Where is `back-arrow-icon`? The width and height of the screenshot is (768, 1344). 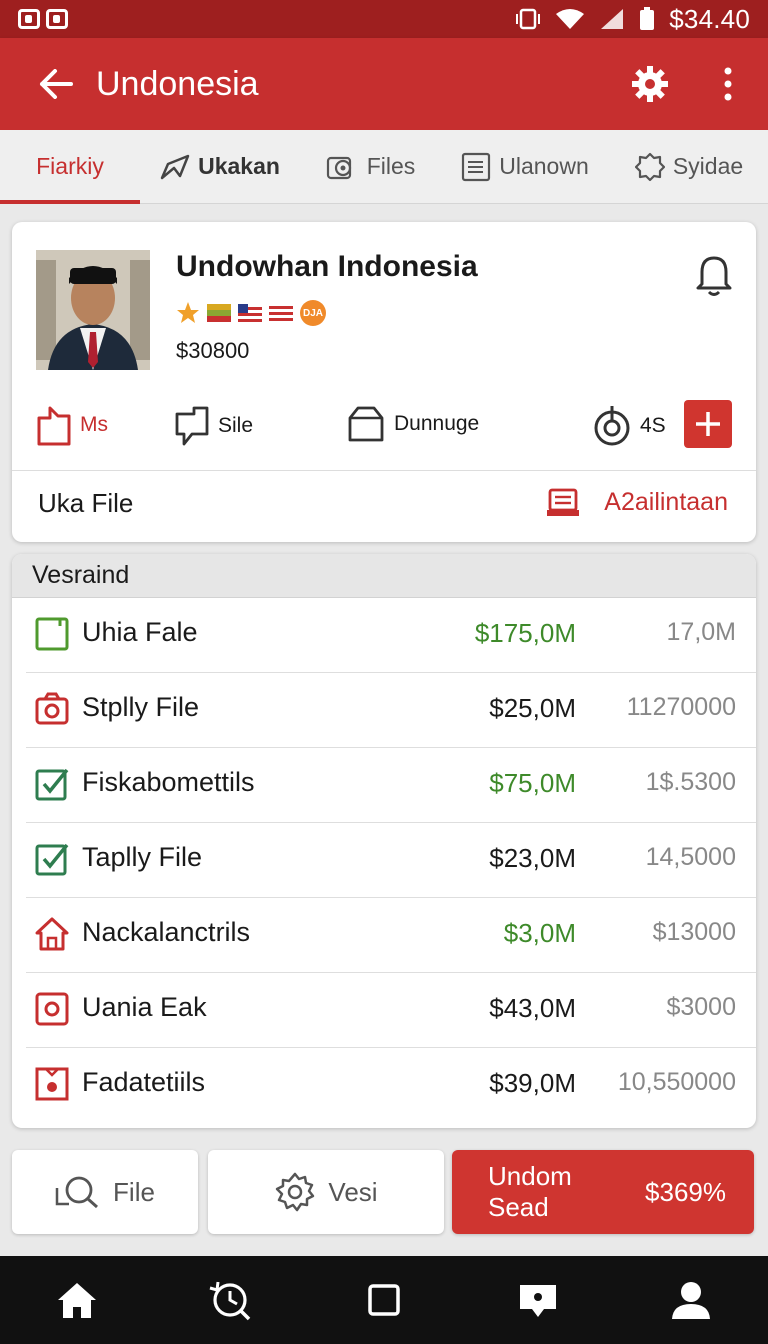 back-arrow-icon is located at coordinates (56, 84).